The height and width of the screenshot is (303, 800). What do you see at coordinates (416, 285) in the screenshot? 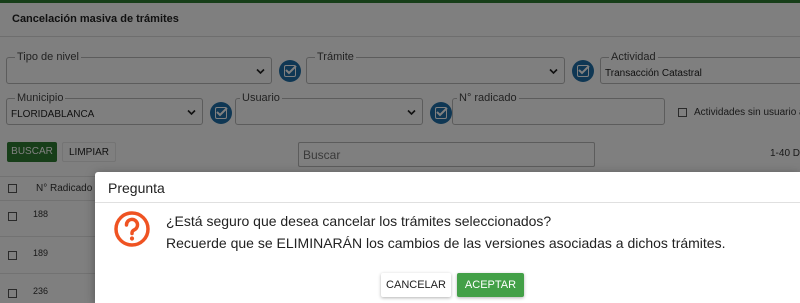
I see `cancel-button: CANCELAR` at bounding box center [416, 285].